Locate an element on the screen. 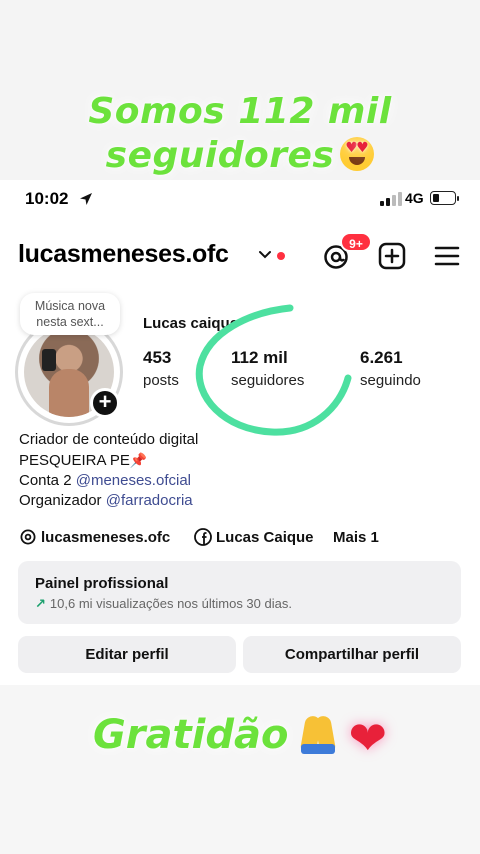  following-label: seguindo is located at coordinates (390, 380).